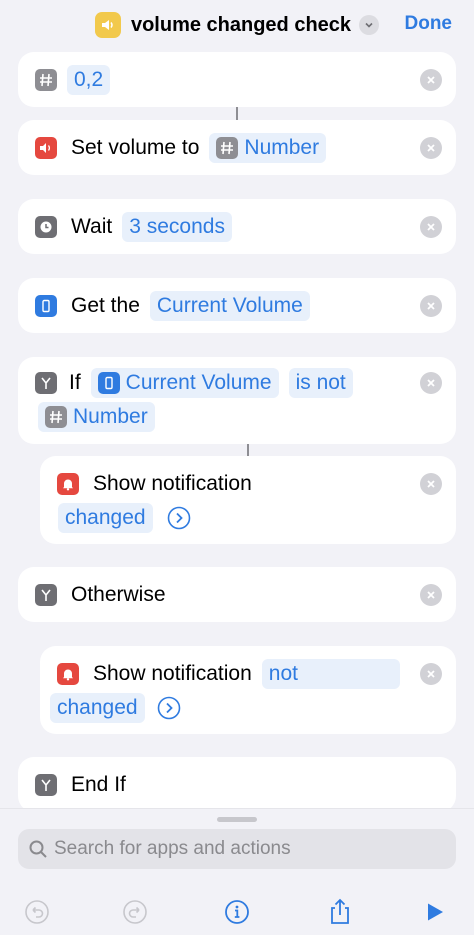  I want to click on end-if-action: End If, so click(237, 784).